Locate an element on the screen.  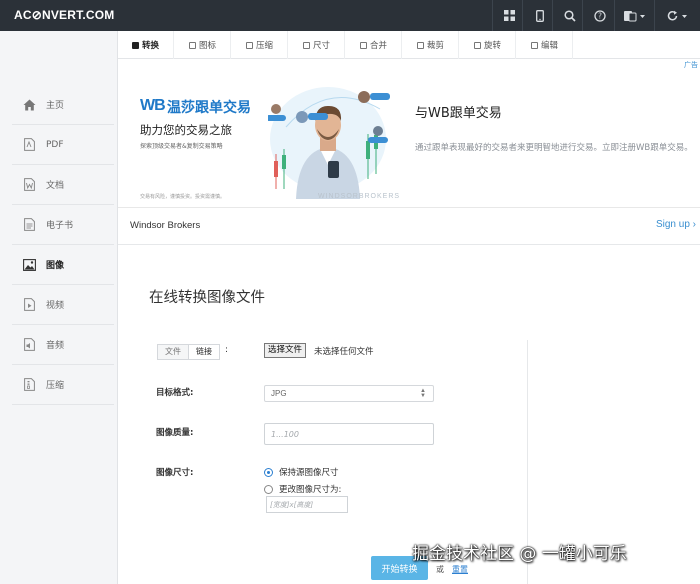
tab-compress: 压缩 is located at coordinates (260, 45).